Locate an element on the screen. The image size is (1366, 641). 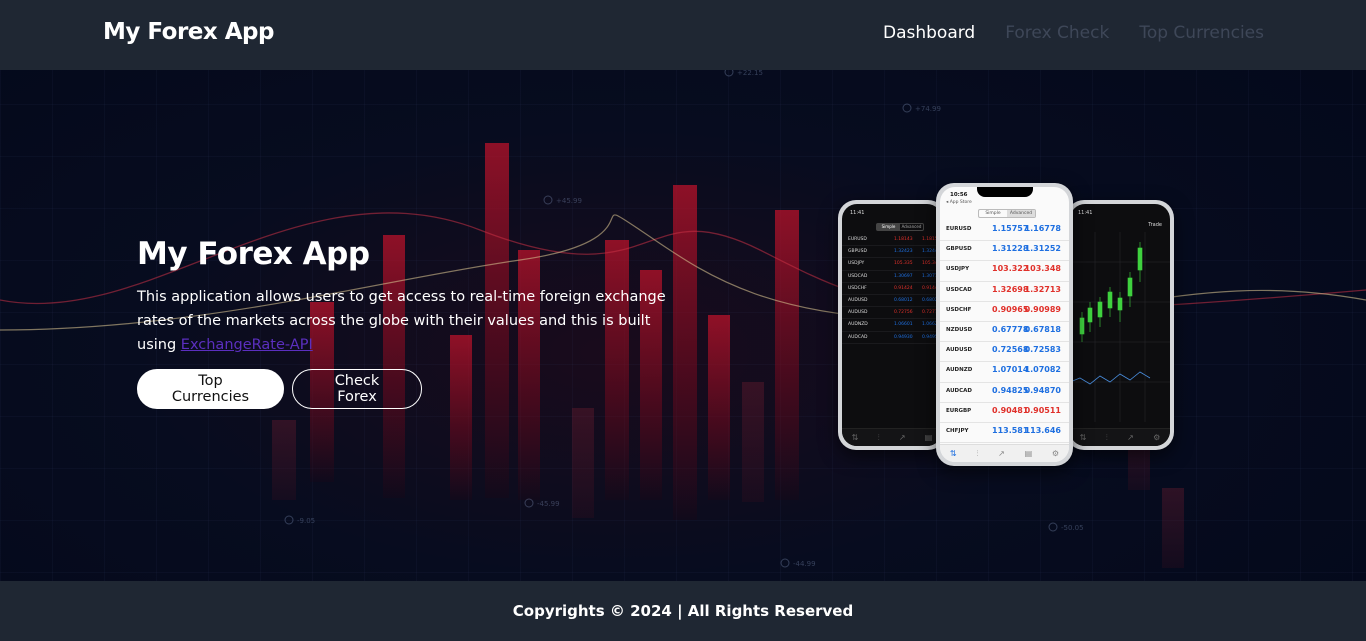
footer: Copyrights © 2024 | All Rights Reserved is located at coordinates (683, 611).